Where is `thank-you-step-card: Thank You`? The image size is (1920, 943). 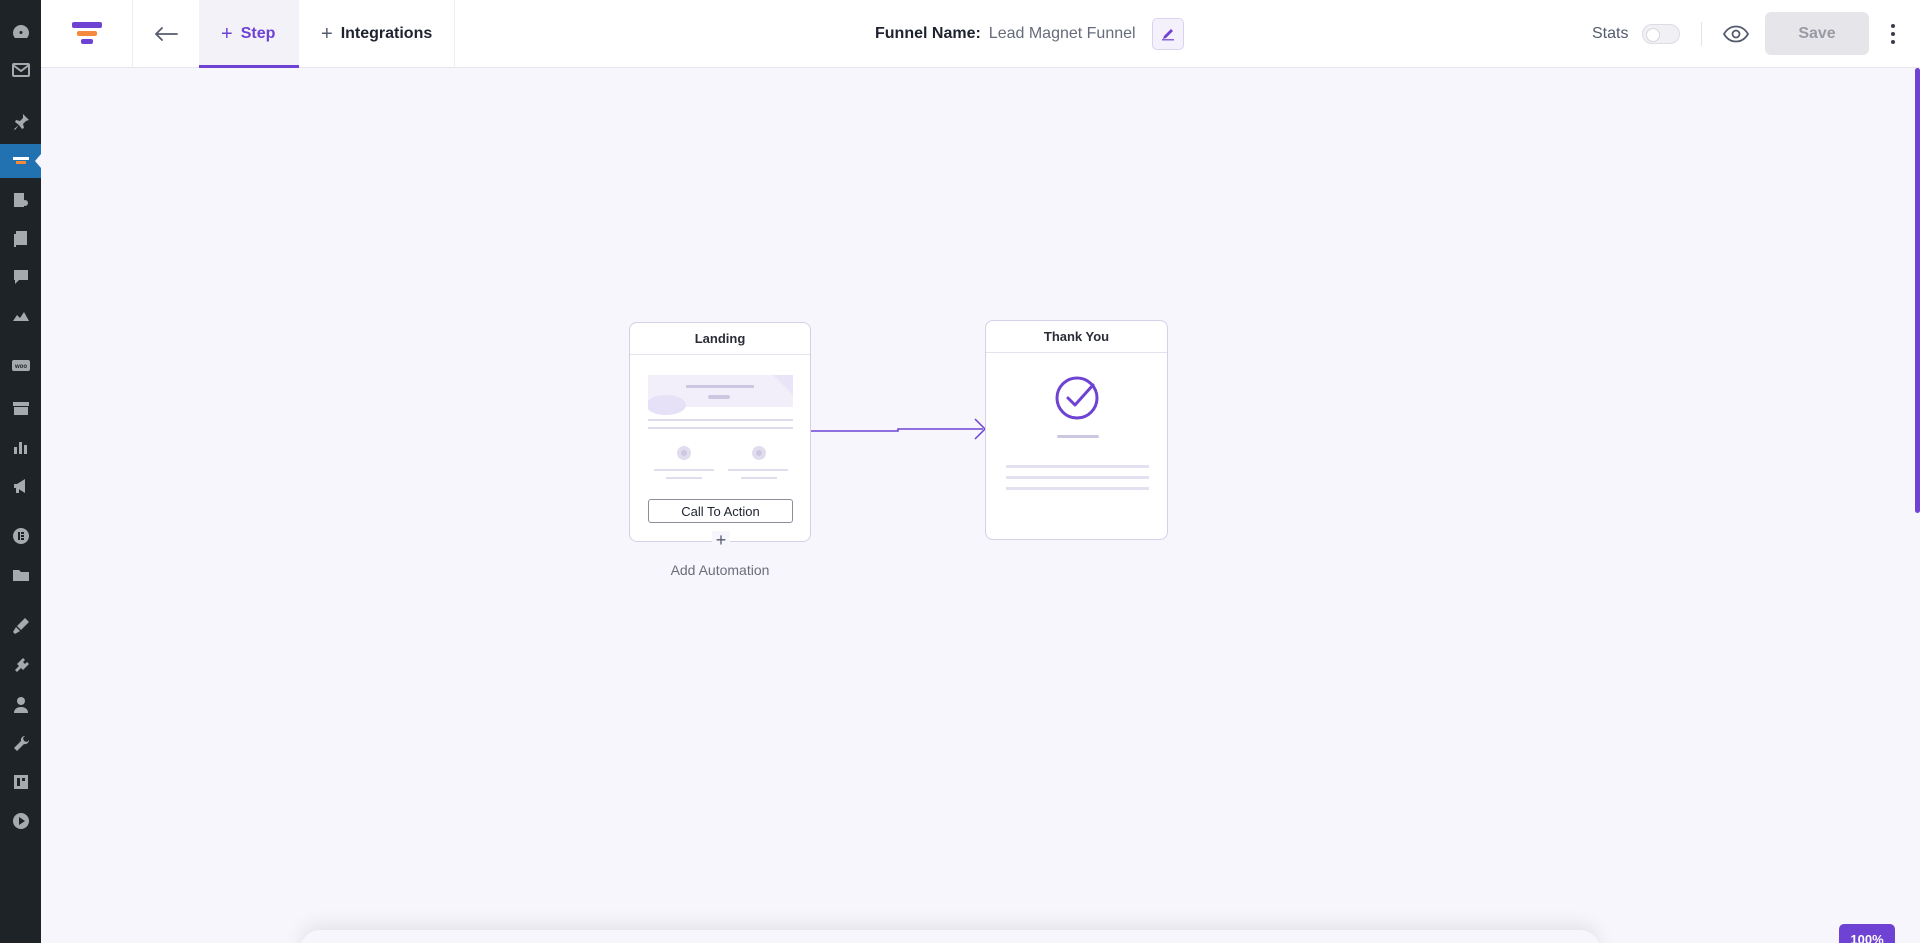
thank-you-step-card: Thank You is located at coordinates (1076, 430).